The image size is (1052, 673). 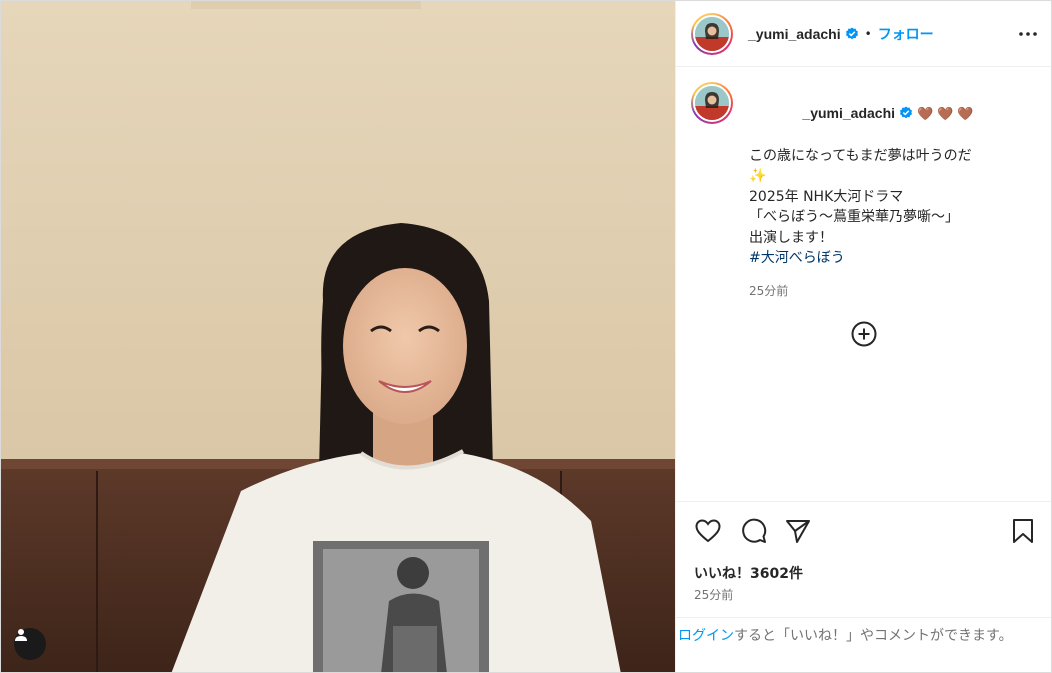 What do you see at coordinates (863, 531) in the screenshot?
I see `action-bar` at bounding box center [863, 531].